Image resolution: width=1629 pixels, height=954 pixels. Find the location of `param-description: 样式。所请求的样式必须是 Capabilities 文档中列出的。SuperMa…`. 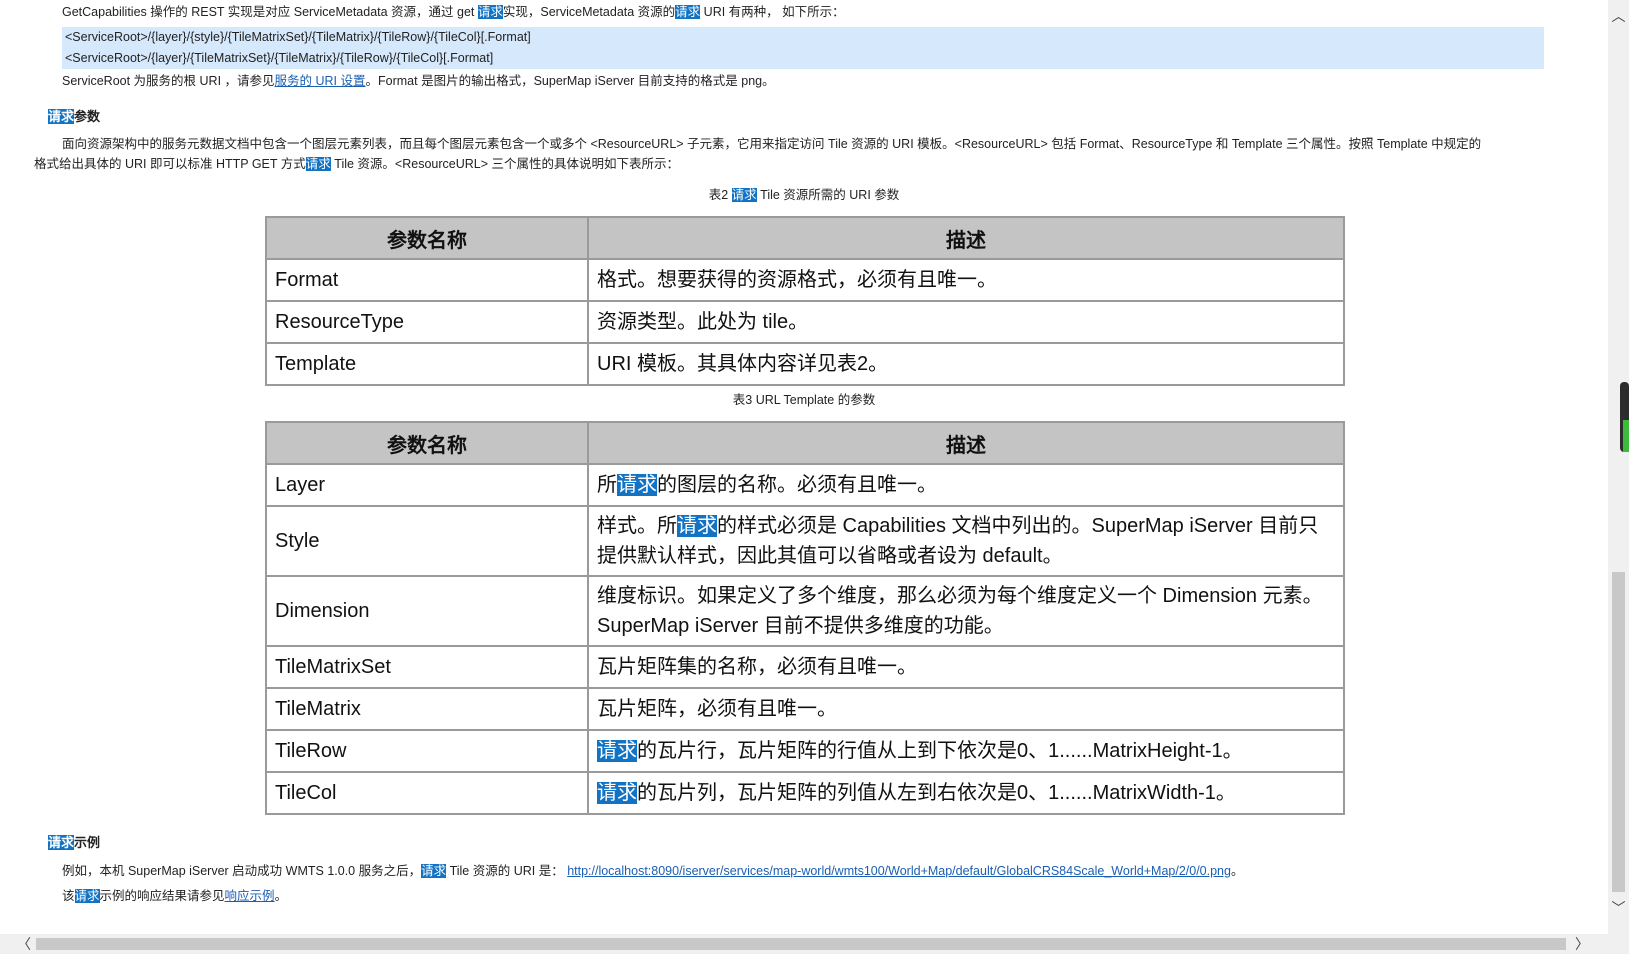

param-description: 样式。所请求的样式必须是 Capabilities 文档中列出的。SuperMa… is located at coordinates (966, 541).